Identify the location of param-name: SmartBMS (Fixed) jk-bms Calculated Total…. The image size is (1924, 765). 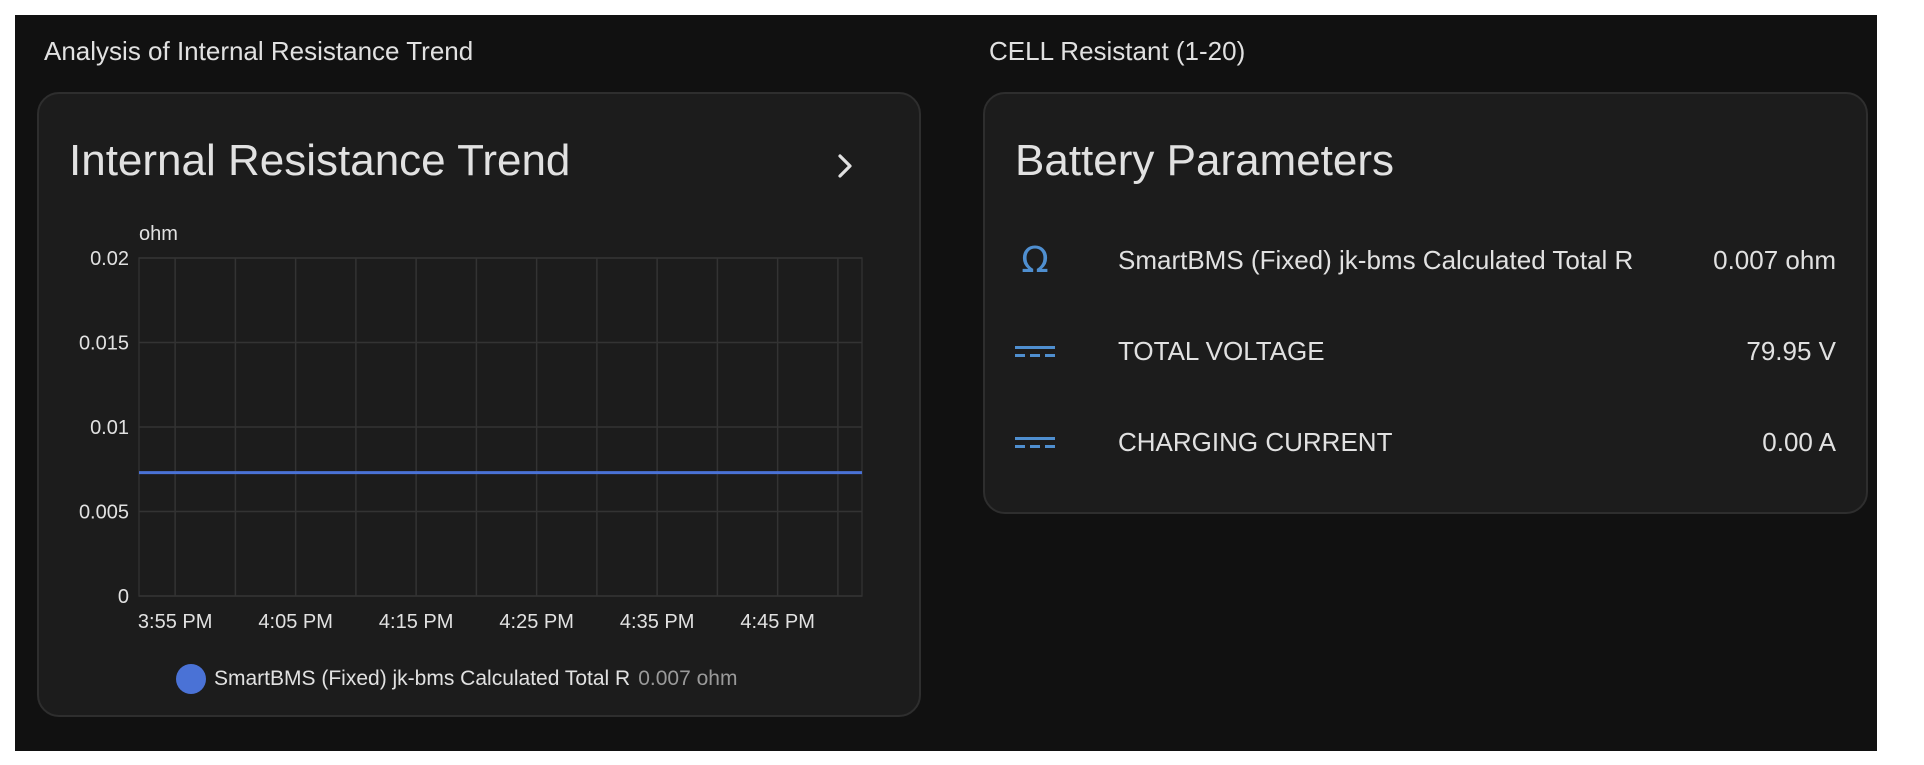
(1376, 259).